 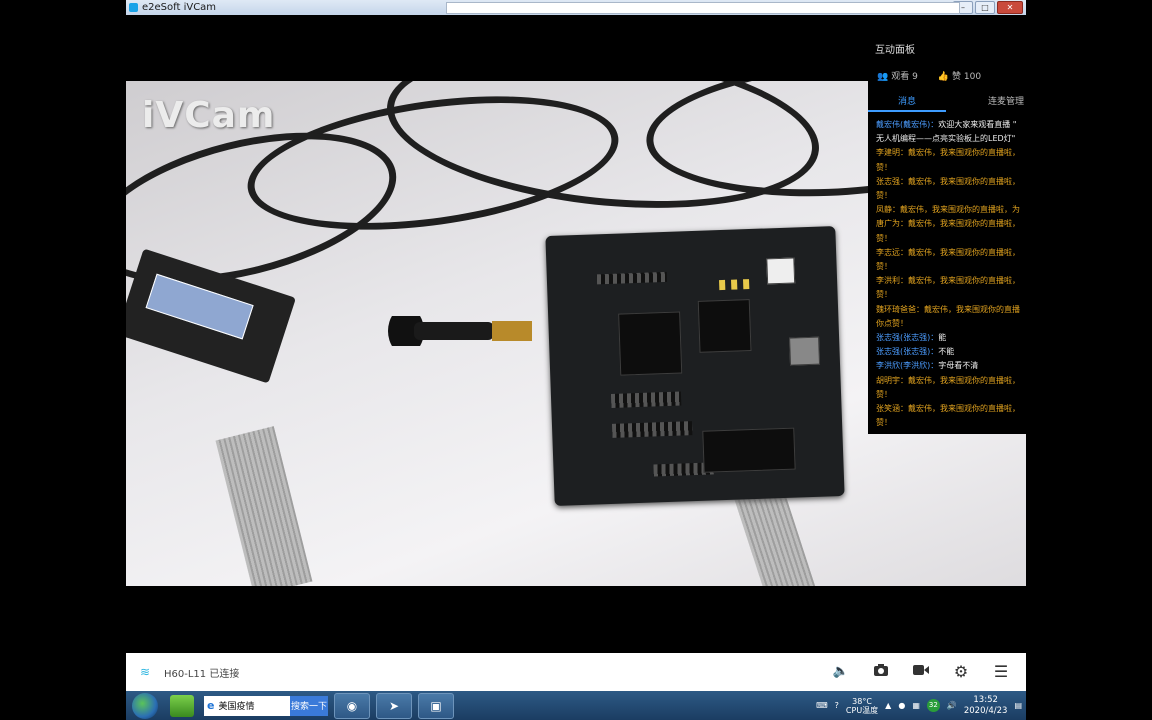 What do you see at coordinates (1018, 705) in the screenshot?
I see `show-desktop-icon: ▤` at bounding box center [1018, 705].